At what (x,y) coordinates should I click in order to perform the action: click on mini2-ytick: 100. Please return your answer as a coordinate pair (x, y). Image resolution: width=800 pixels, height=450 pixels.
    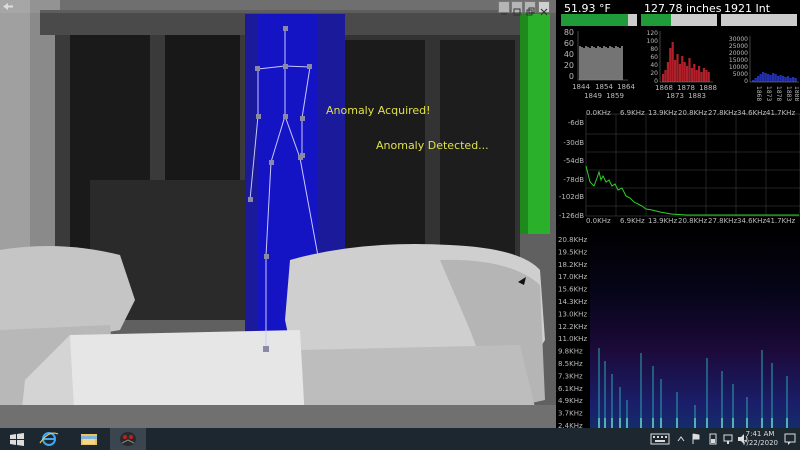
    Looking at the image, I should click on (653, 41).